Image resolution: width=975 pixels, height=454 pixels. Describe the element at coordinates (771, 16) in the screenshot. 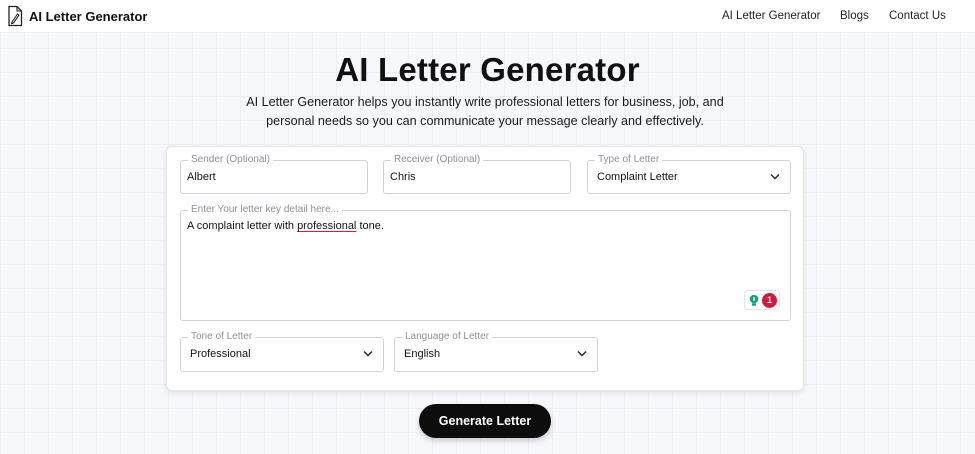

I see `nav-ai-letter-generator: AI Letter Generator` at that location.